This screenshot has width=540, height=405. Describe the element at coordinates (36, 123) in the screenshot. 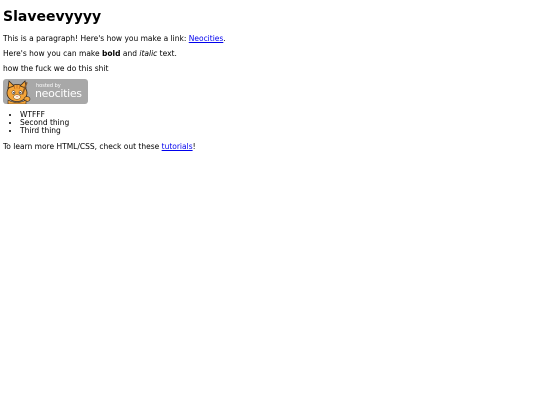

I see `bullet-list: WTFFF Second thing Third thing` at that location.